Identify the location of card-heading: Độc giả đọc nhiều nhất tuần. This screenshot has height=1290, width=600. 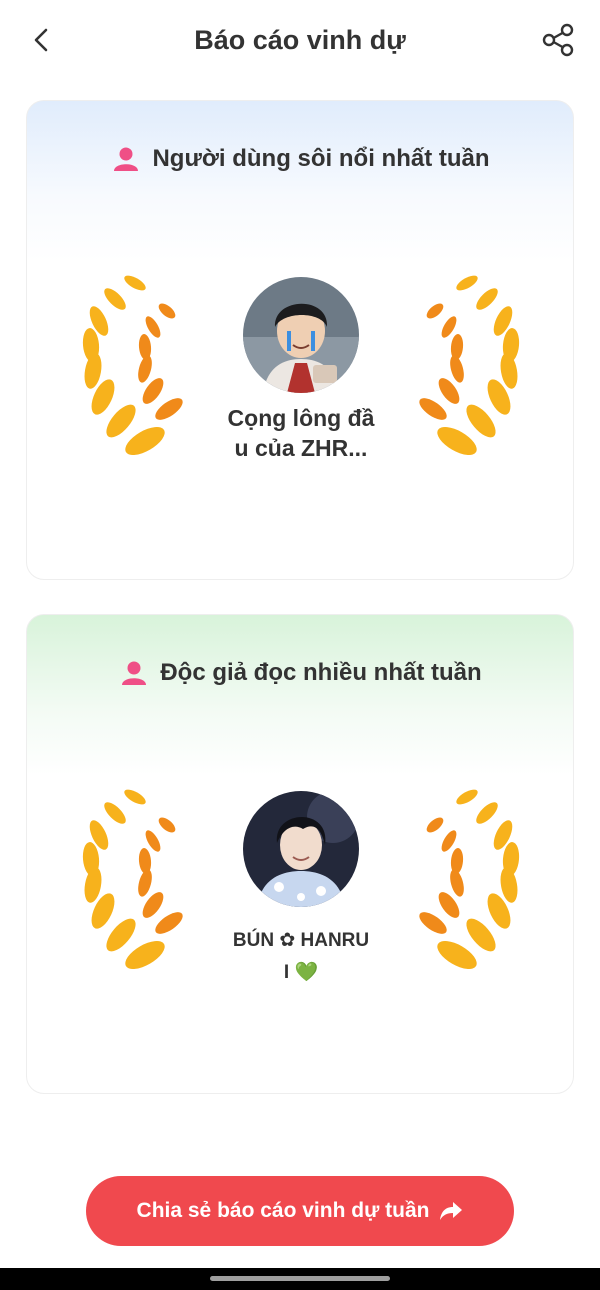
(300, 673).